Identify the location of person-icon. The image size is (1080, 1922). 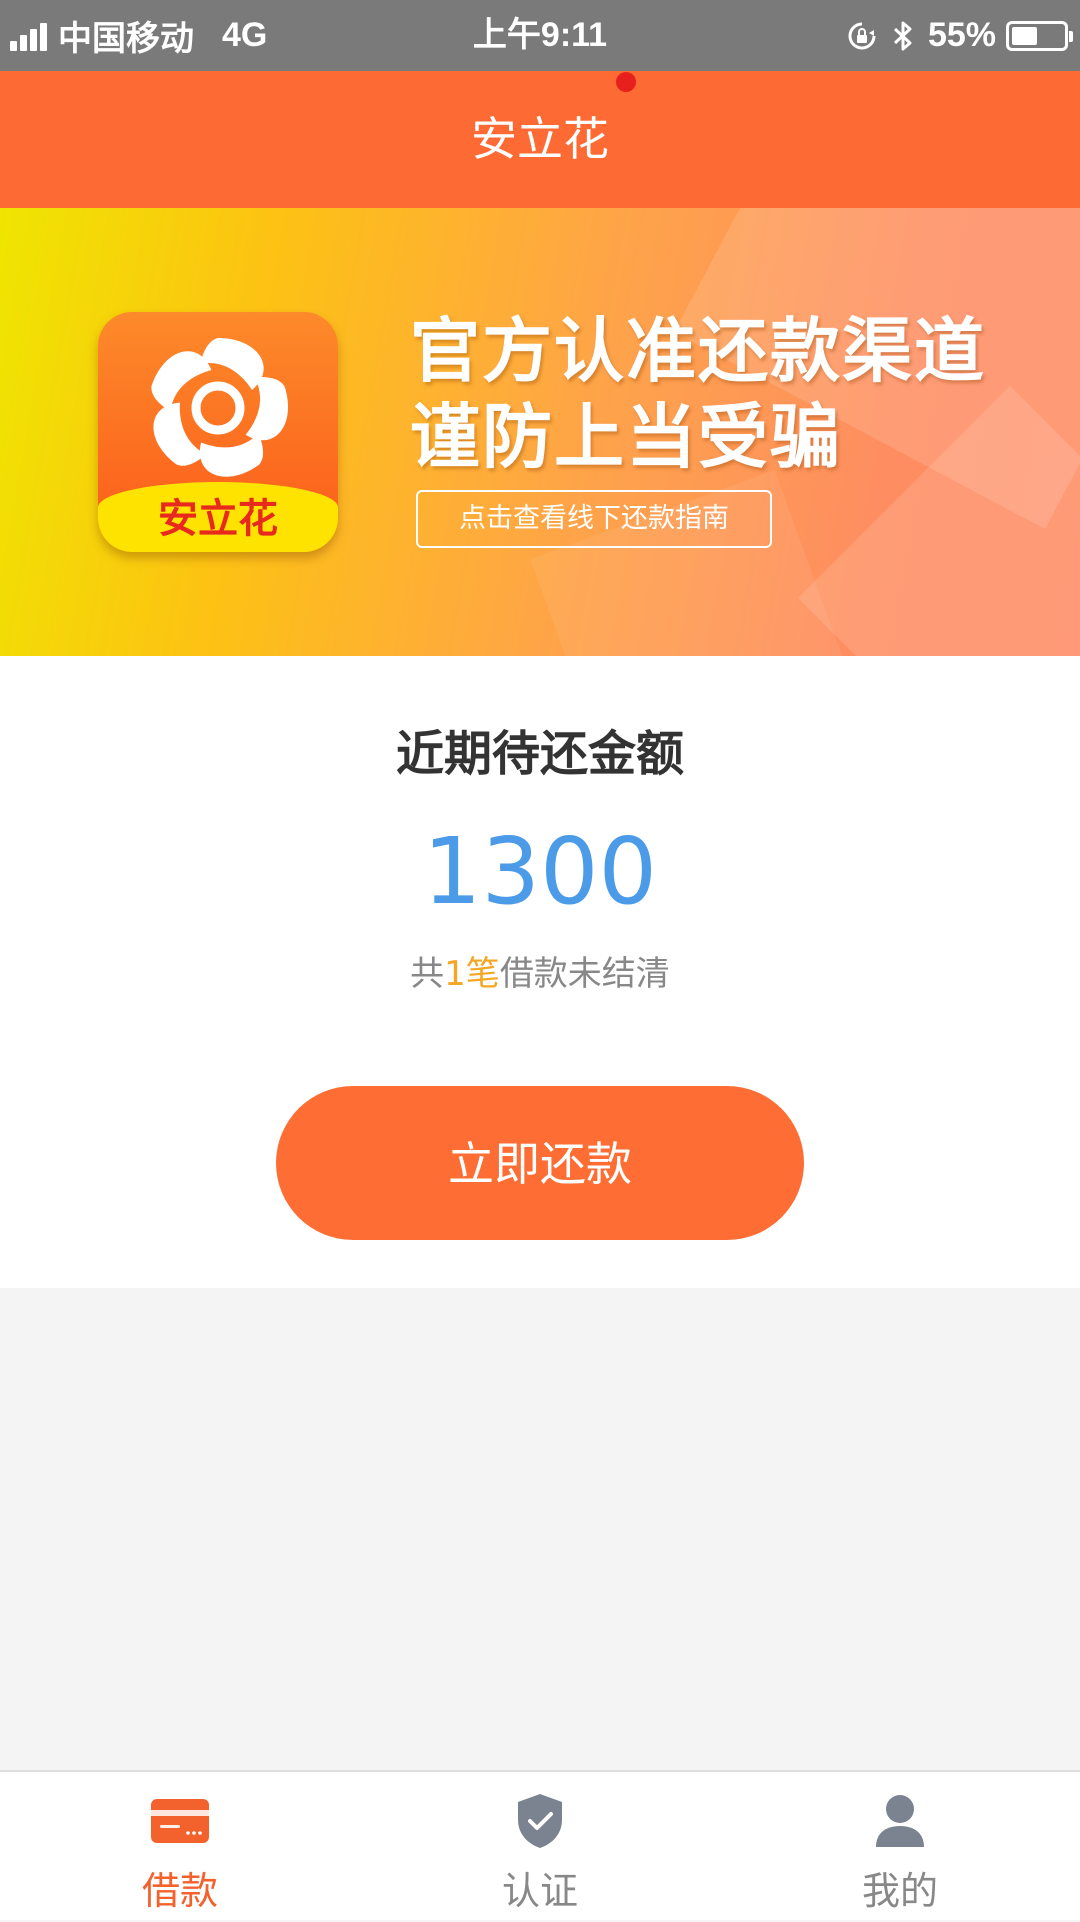
(900, 1821).